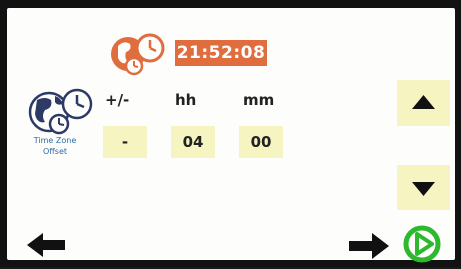  Describe the element at coordinates (186, 100) in the screenshot. I see `hours-column-header: hh` at that location.